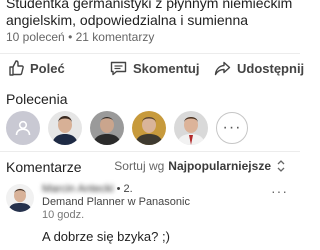  I want to click on connection-degree: • 2., so click(124, 189).